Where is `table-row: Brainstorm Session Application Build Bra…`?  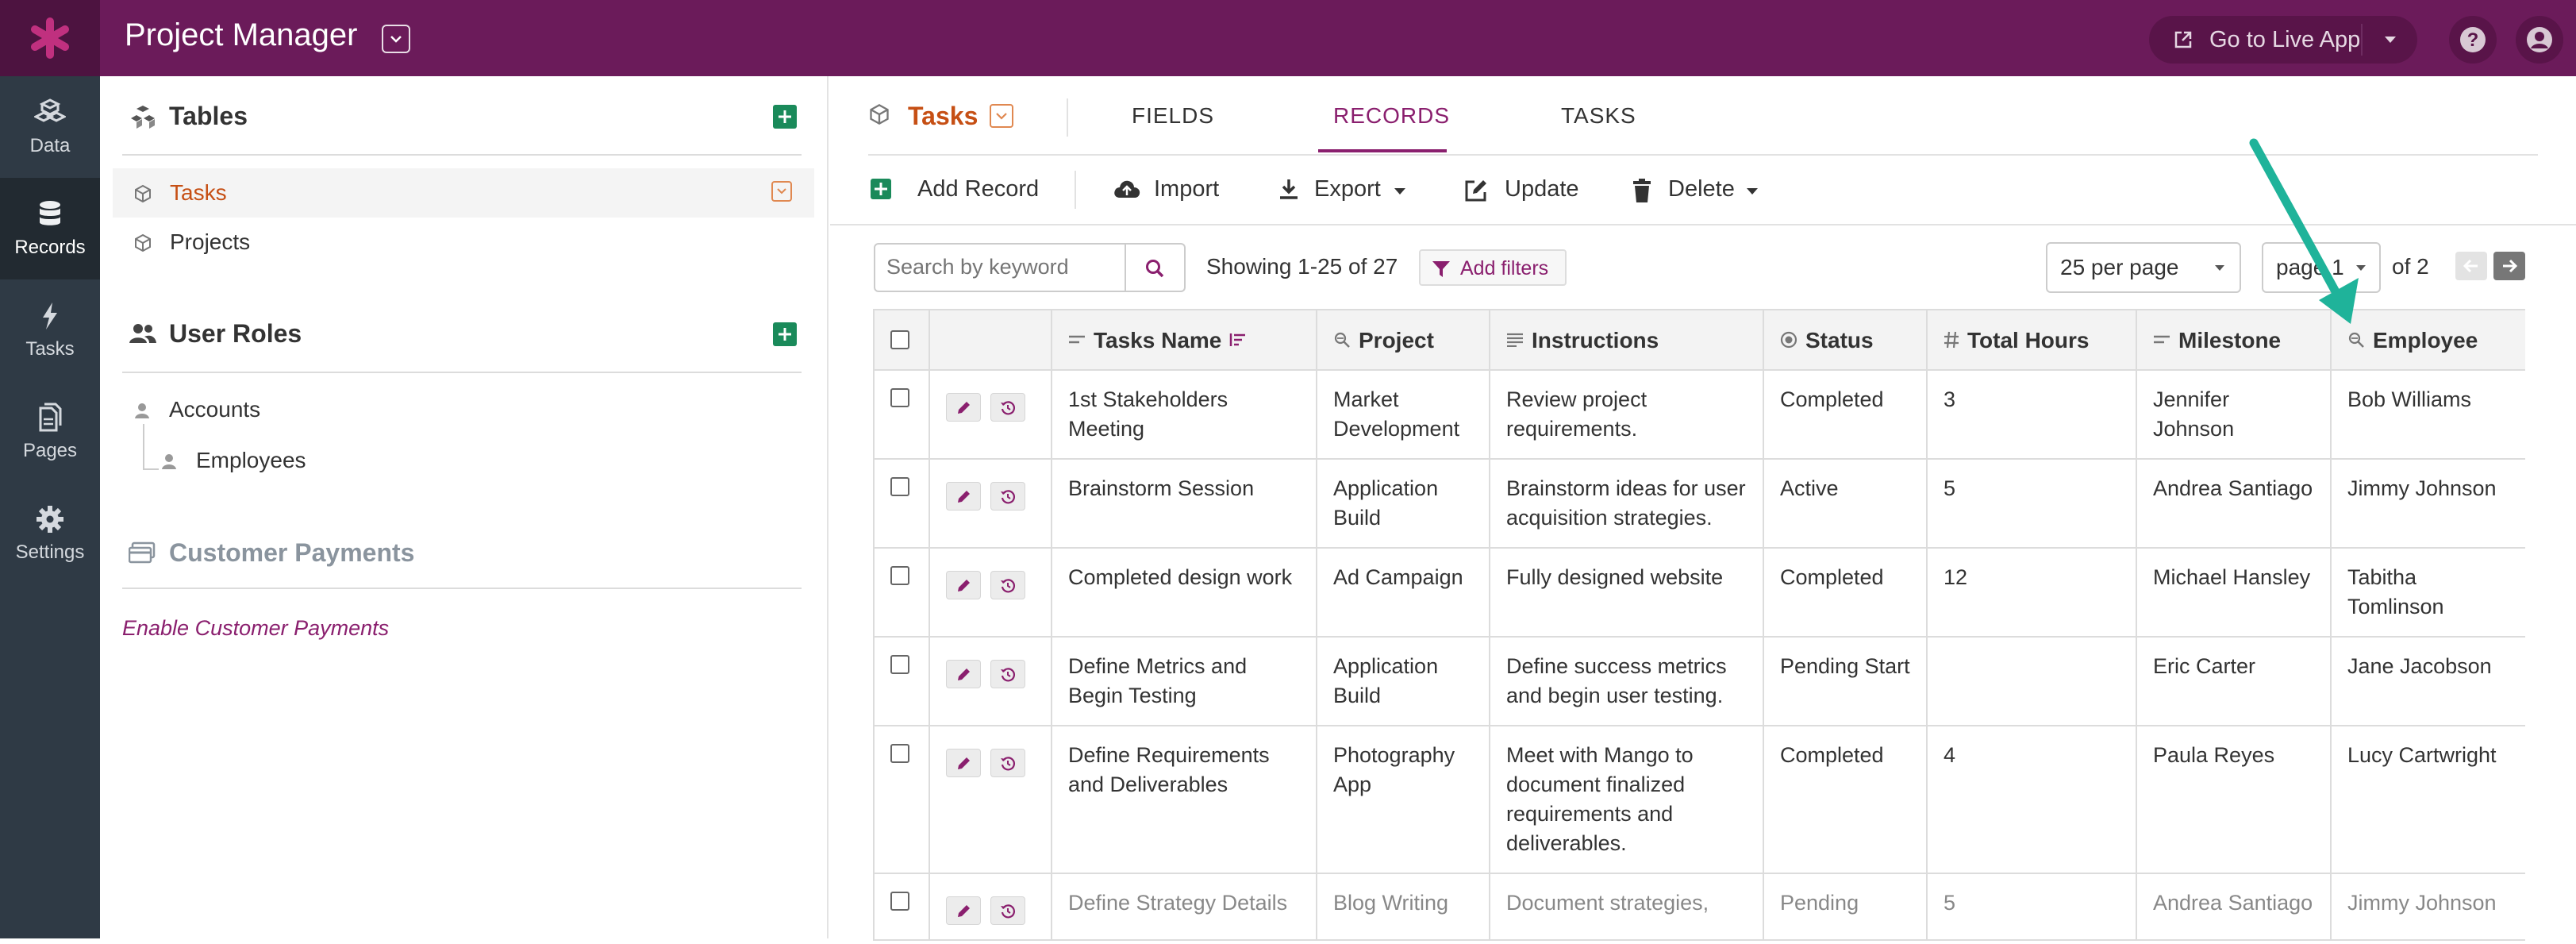
table-row: Brainstorm Session Application Build Bra… is located at coordinates (1699, 504).